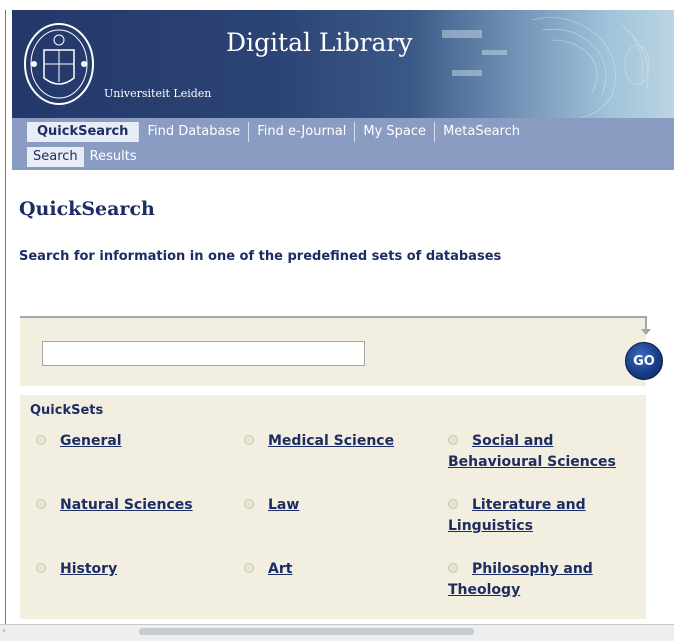 This screenshot has width=674, height=641. I want to click on tab-metasearch: MetaSearch, so click(481, 132).